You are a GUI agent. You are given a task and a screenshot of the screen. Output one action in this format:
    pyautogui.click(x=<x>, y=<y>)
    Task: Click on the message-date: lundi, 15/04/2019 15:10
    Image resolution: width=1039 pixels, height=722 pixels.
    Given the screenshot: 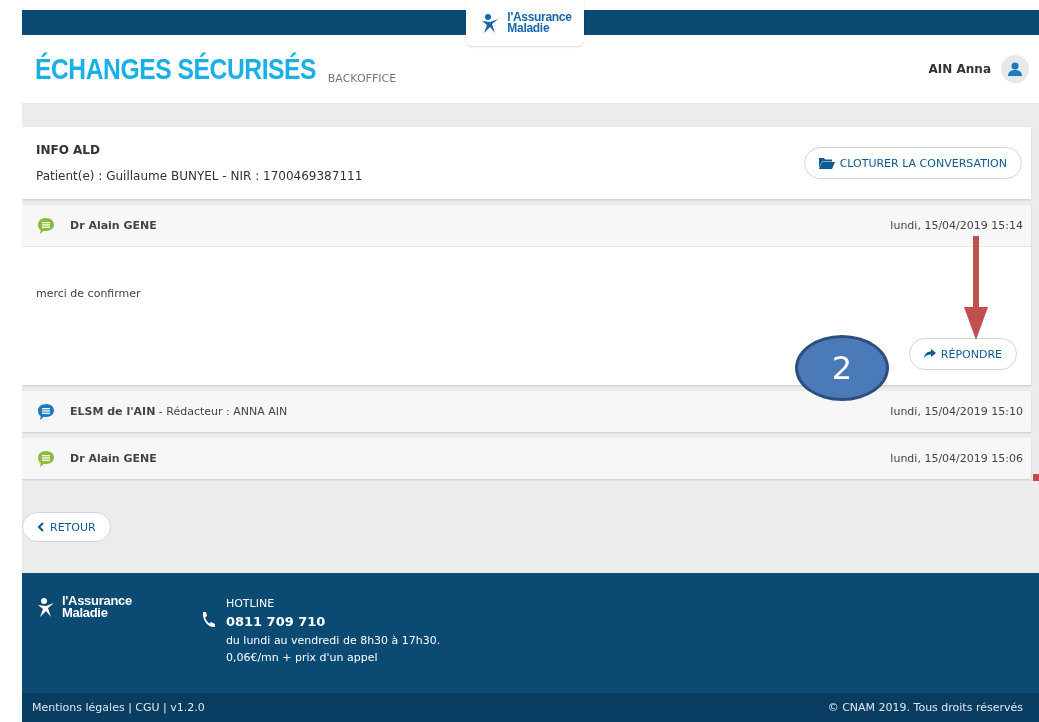 What is the action you would take?
    pyautogui.click(x=956, y=411)
    